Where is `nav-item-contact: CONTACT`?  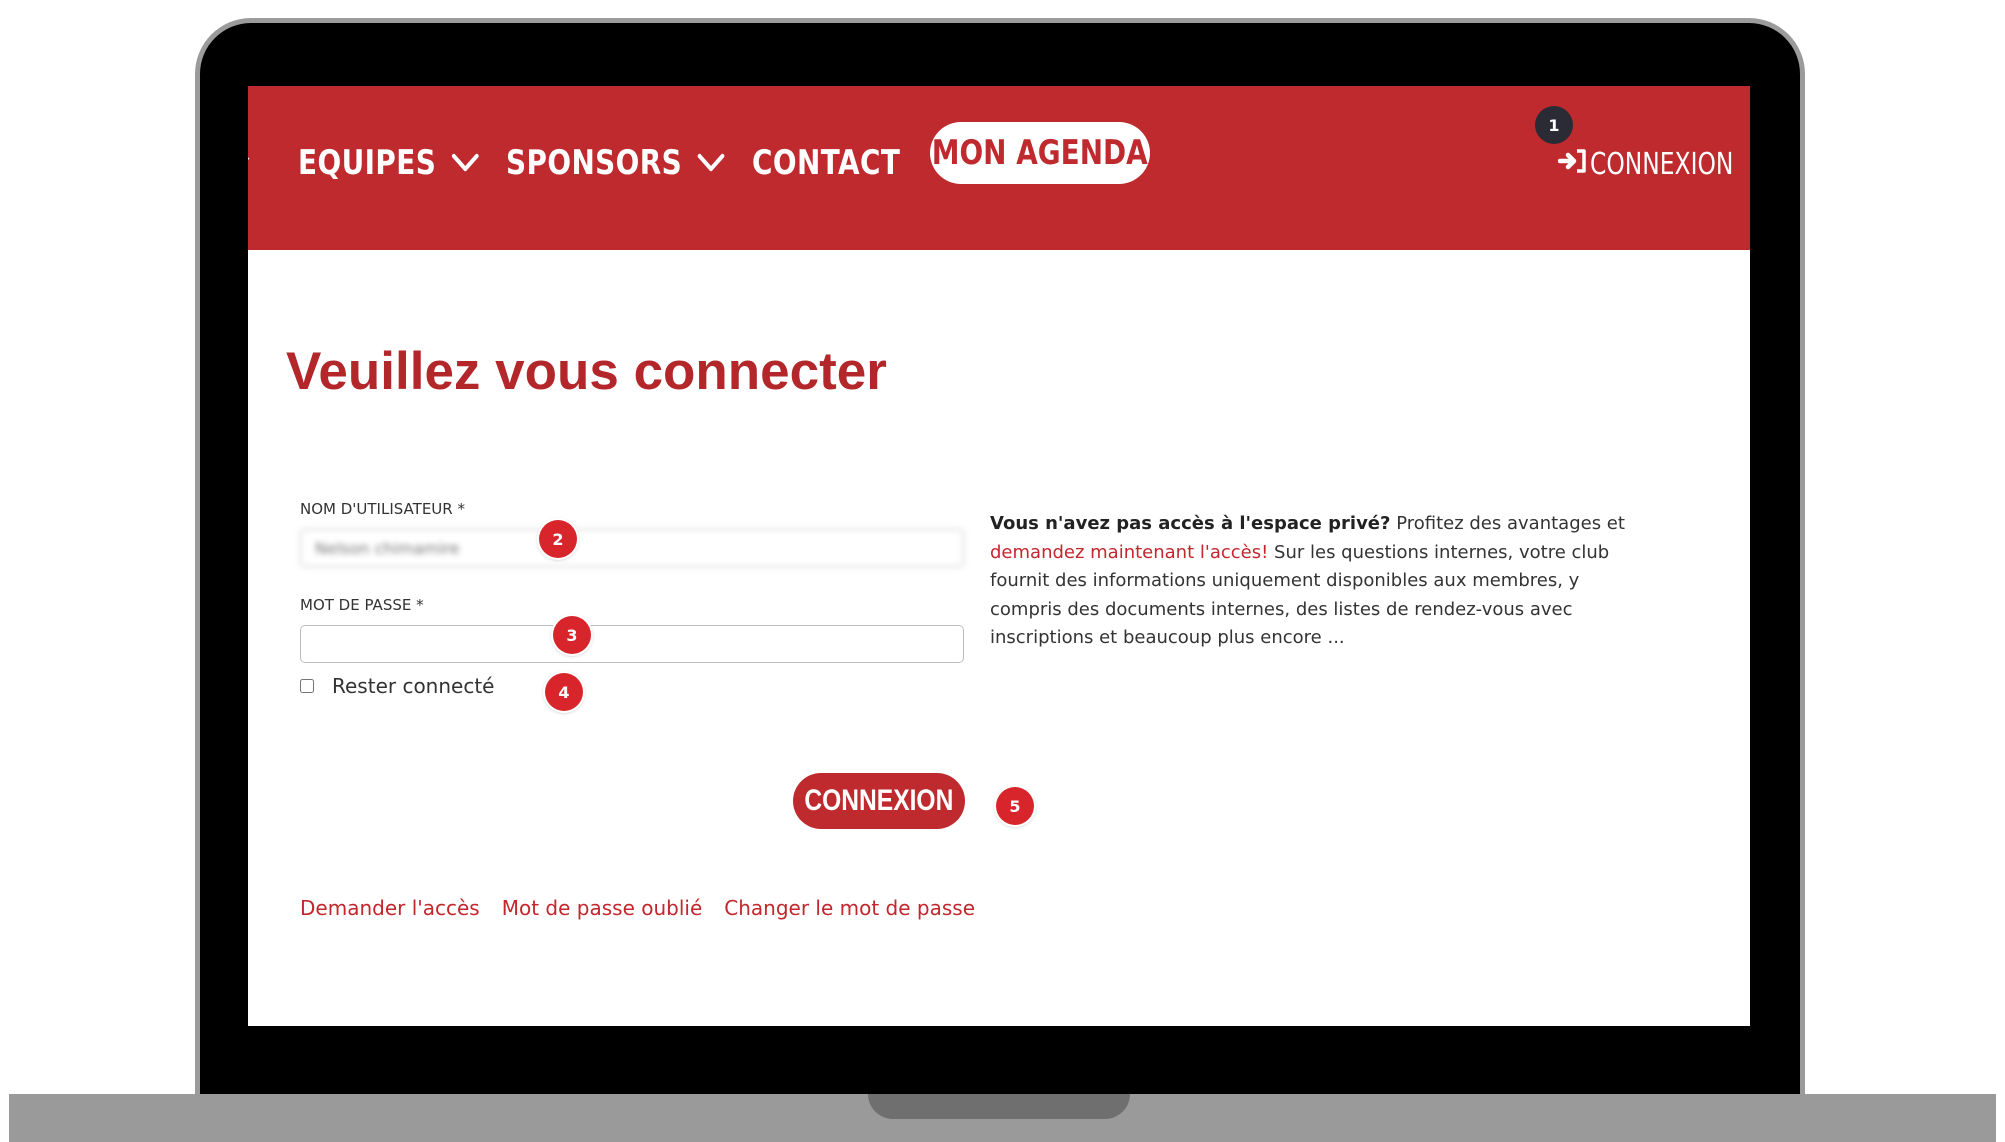 nav-item-contact: CONTACT is located at coordinates (826, 163).